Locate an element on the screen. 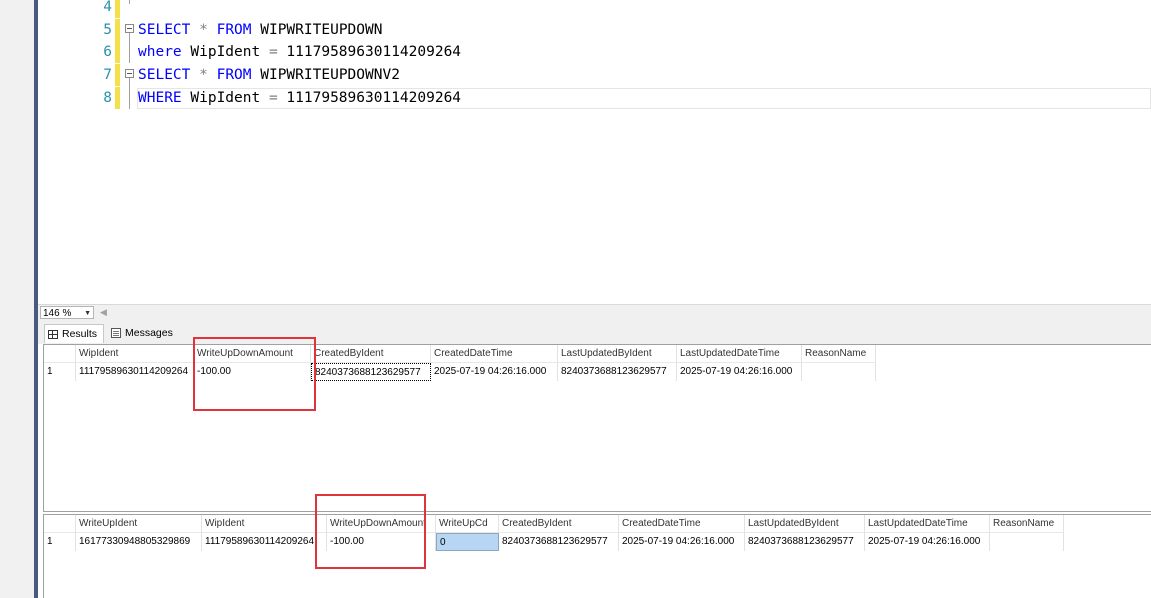 This screenshot has width=1151, height=598. column-header: WriteUpCd is located at coordinates (467, 524).